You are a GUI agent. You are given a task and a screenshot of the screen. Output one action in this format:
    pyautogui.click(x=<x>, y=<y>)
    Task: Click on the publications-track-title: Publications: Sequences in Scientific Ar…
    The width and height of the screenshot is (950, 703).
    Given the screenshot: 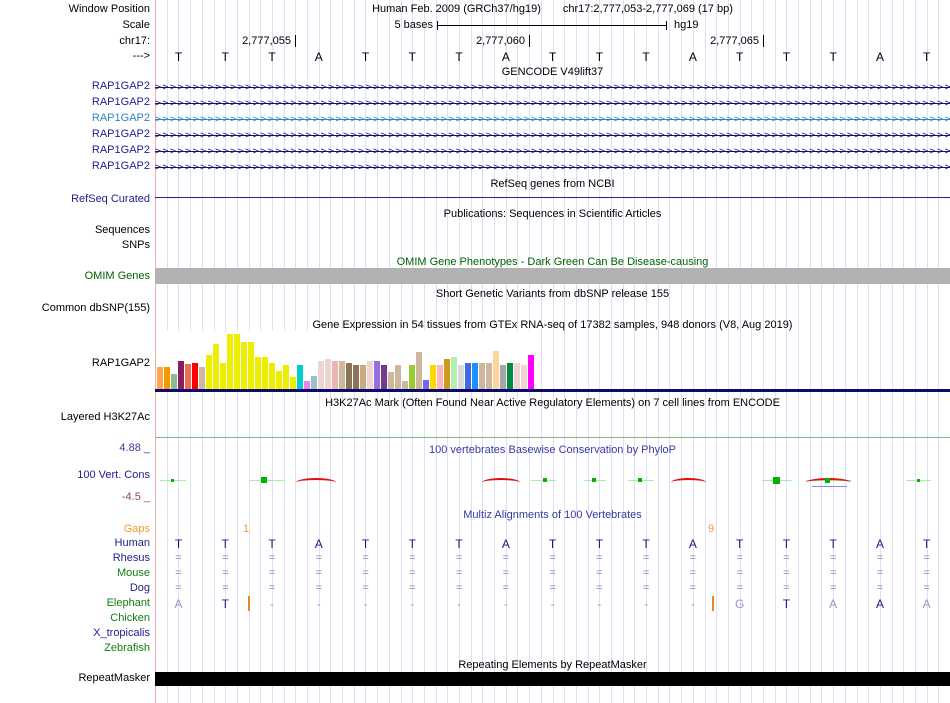 What is the action you would take?
    pyautogui.click(x=552, y=214)
    